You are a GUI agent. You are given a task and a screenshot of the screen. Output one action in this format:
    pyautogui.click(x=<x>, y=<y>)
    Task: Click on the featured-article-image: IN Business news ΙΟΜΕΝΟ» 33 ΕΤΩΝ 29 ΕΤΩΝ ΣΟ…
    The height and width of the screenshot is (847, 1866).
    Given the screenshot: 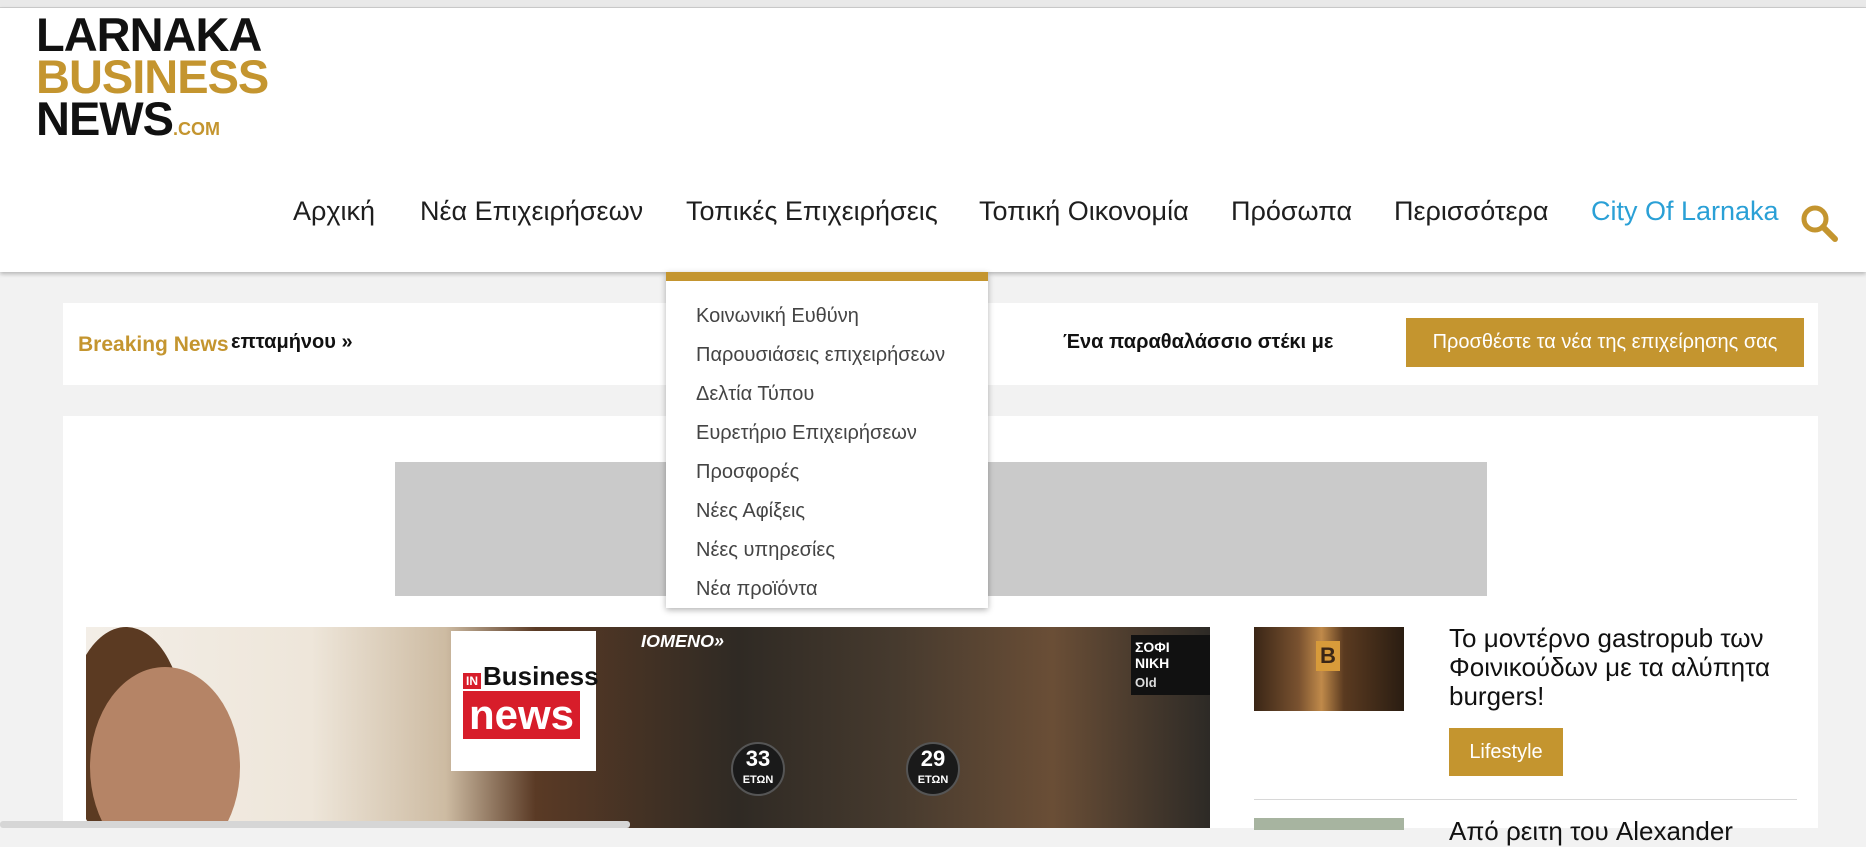 What is the action you would take?
    pyautogui.click(x=648, y=727)
    